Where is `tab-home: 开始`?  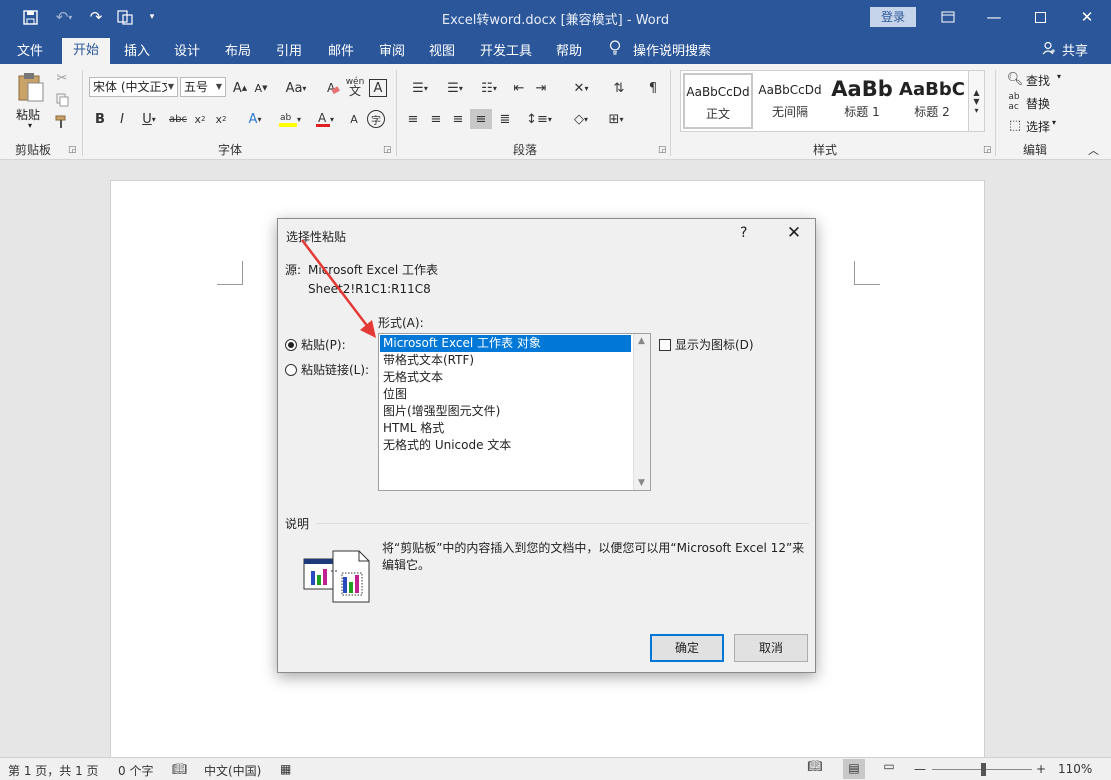
tab-home: 开始 is located at coordinates (86, 51).